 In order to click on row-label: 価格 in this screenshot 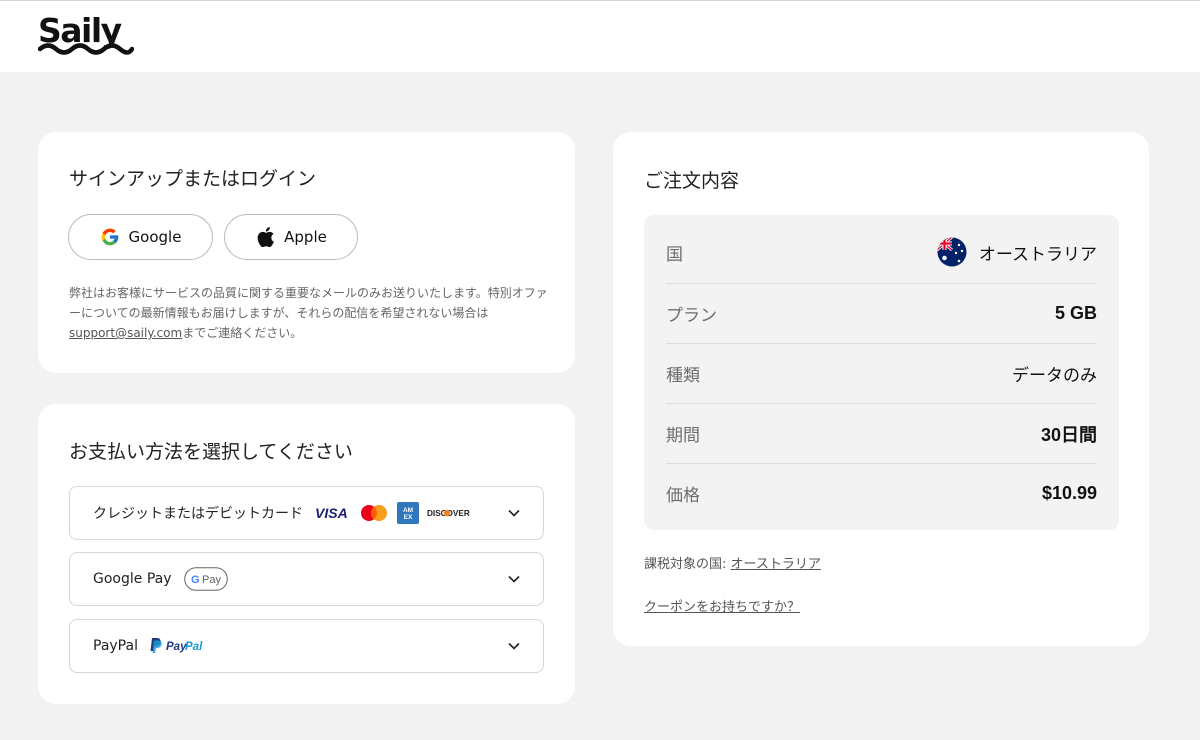, I will do `click(683, 496)`.